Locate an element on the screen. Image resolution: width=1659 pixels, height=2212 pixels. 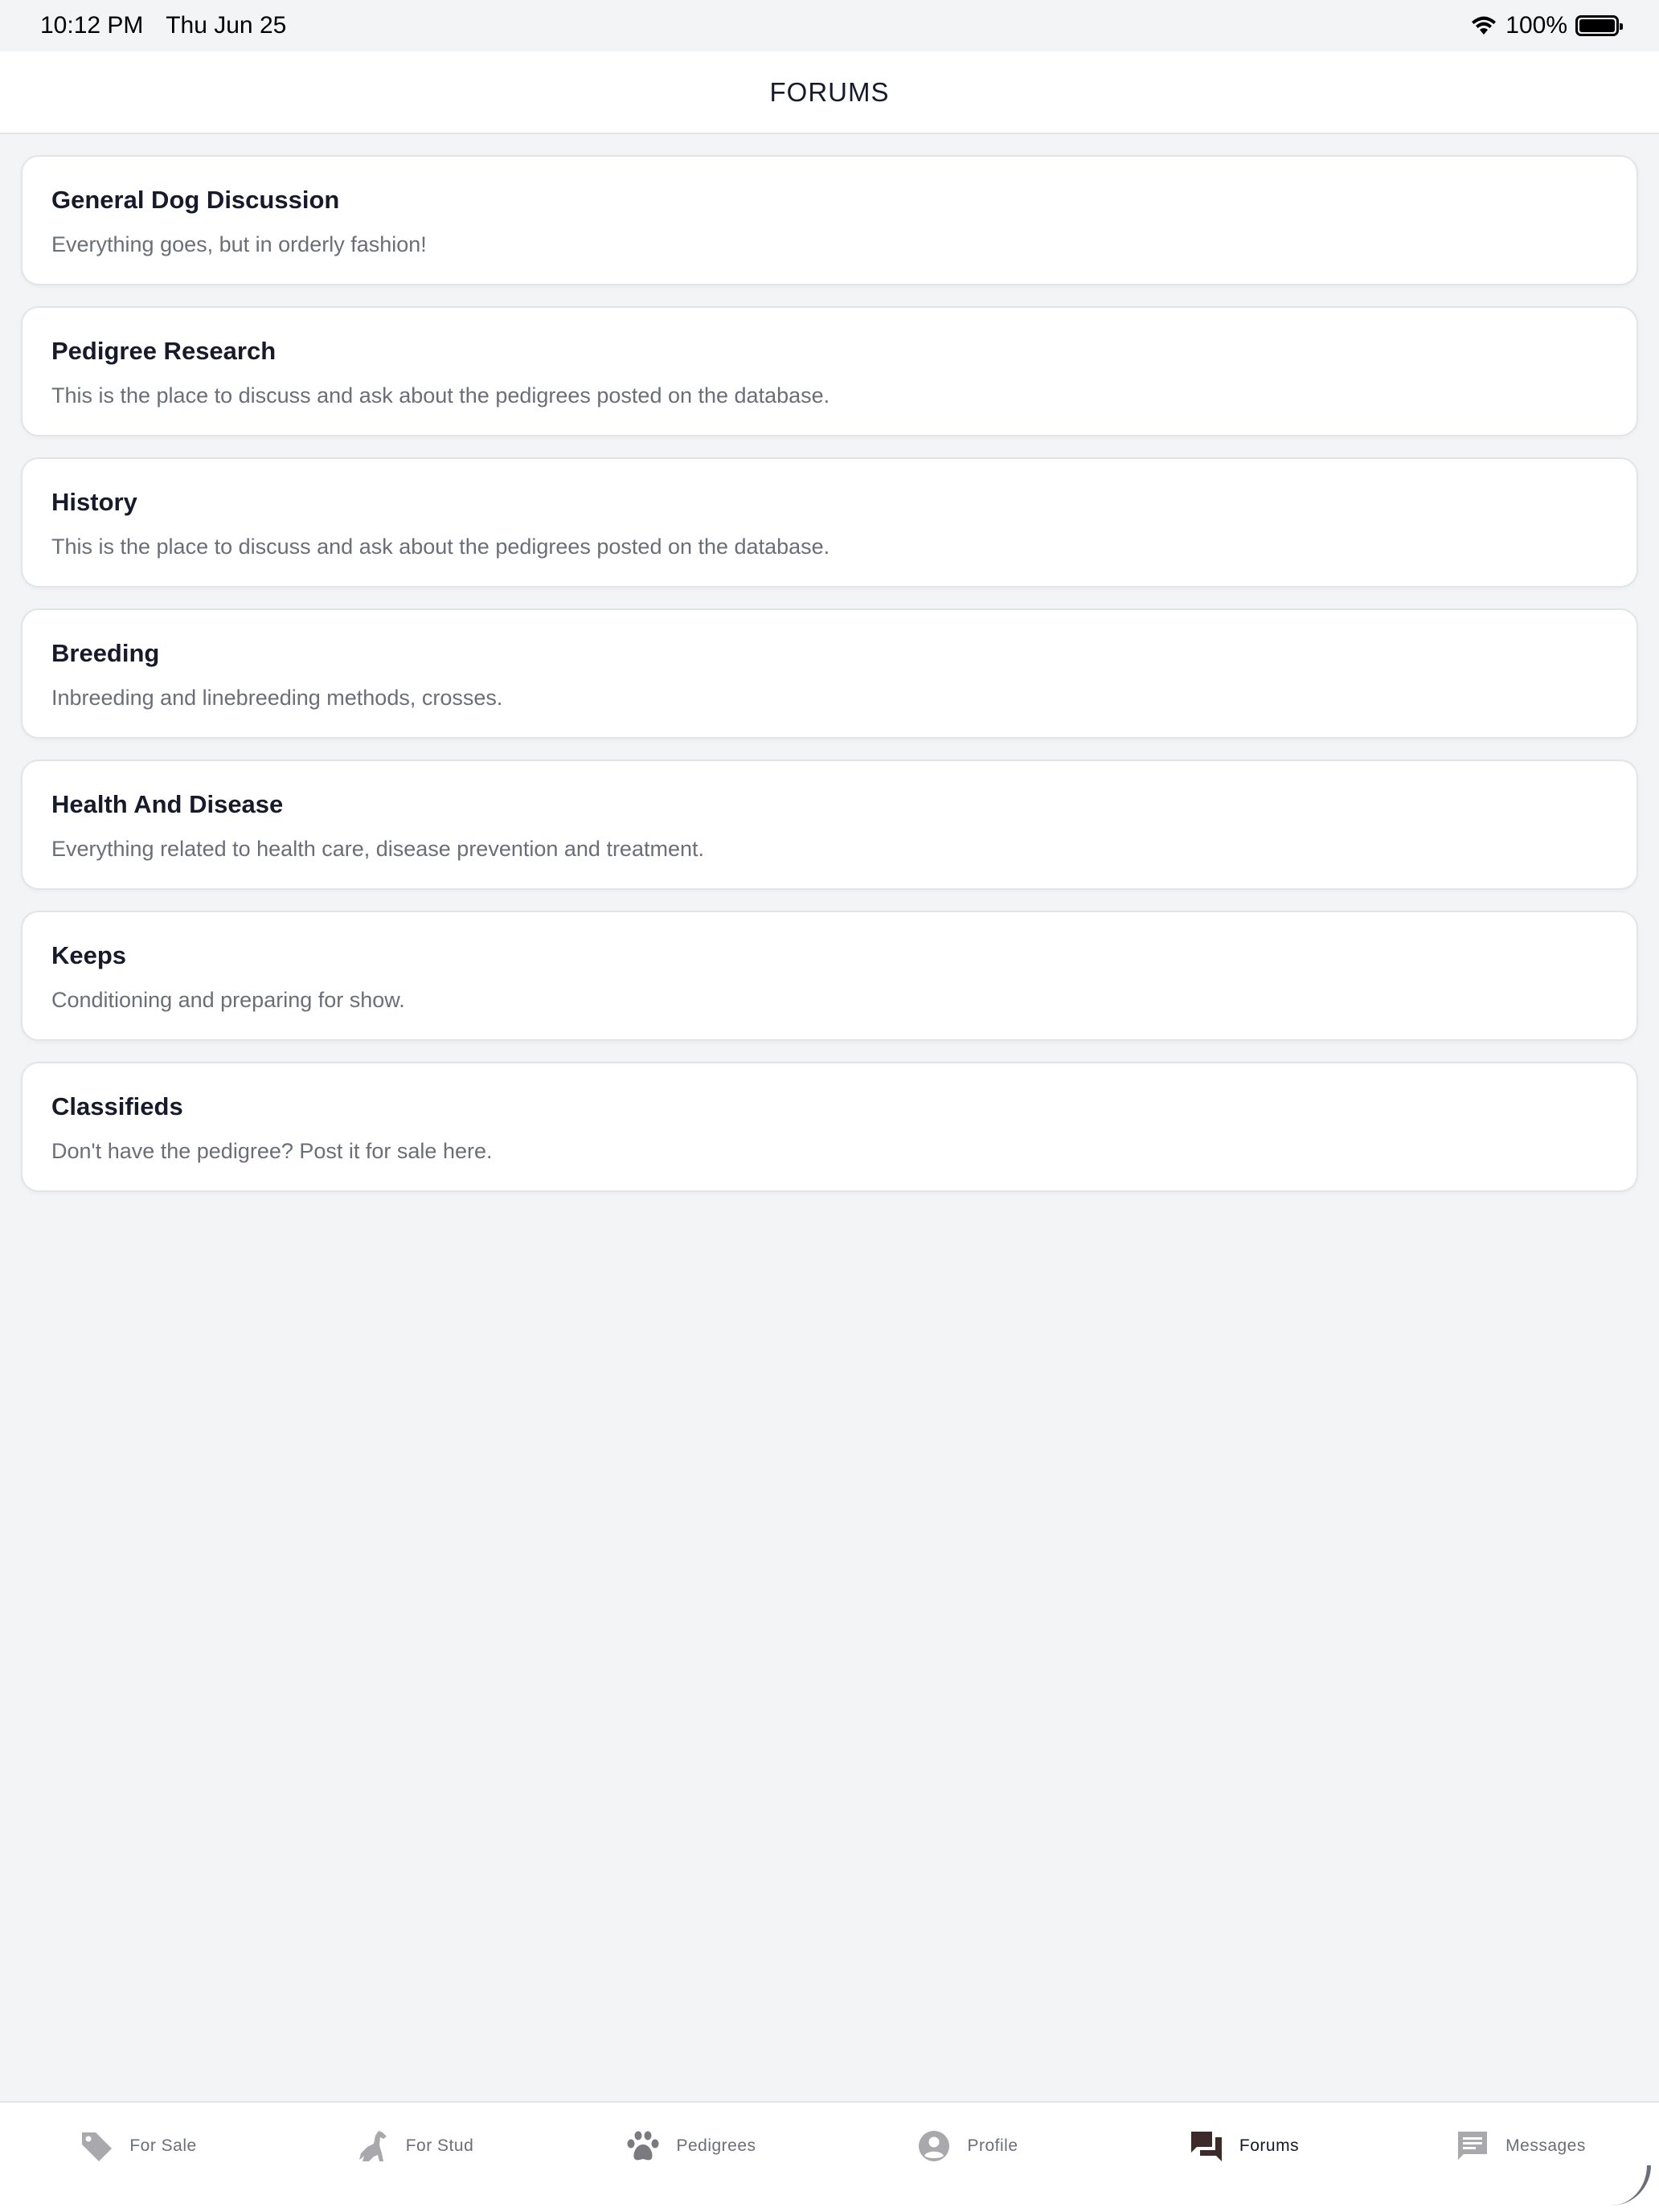
page-header: FORUMS is located at coordinates (829, 92).